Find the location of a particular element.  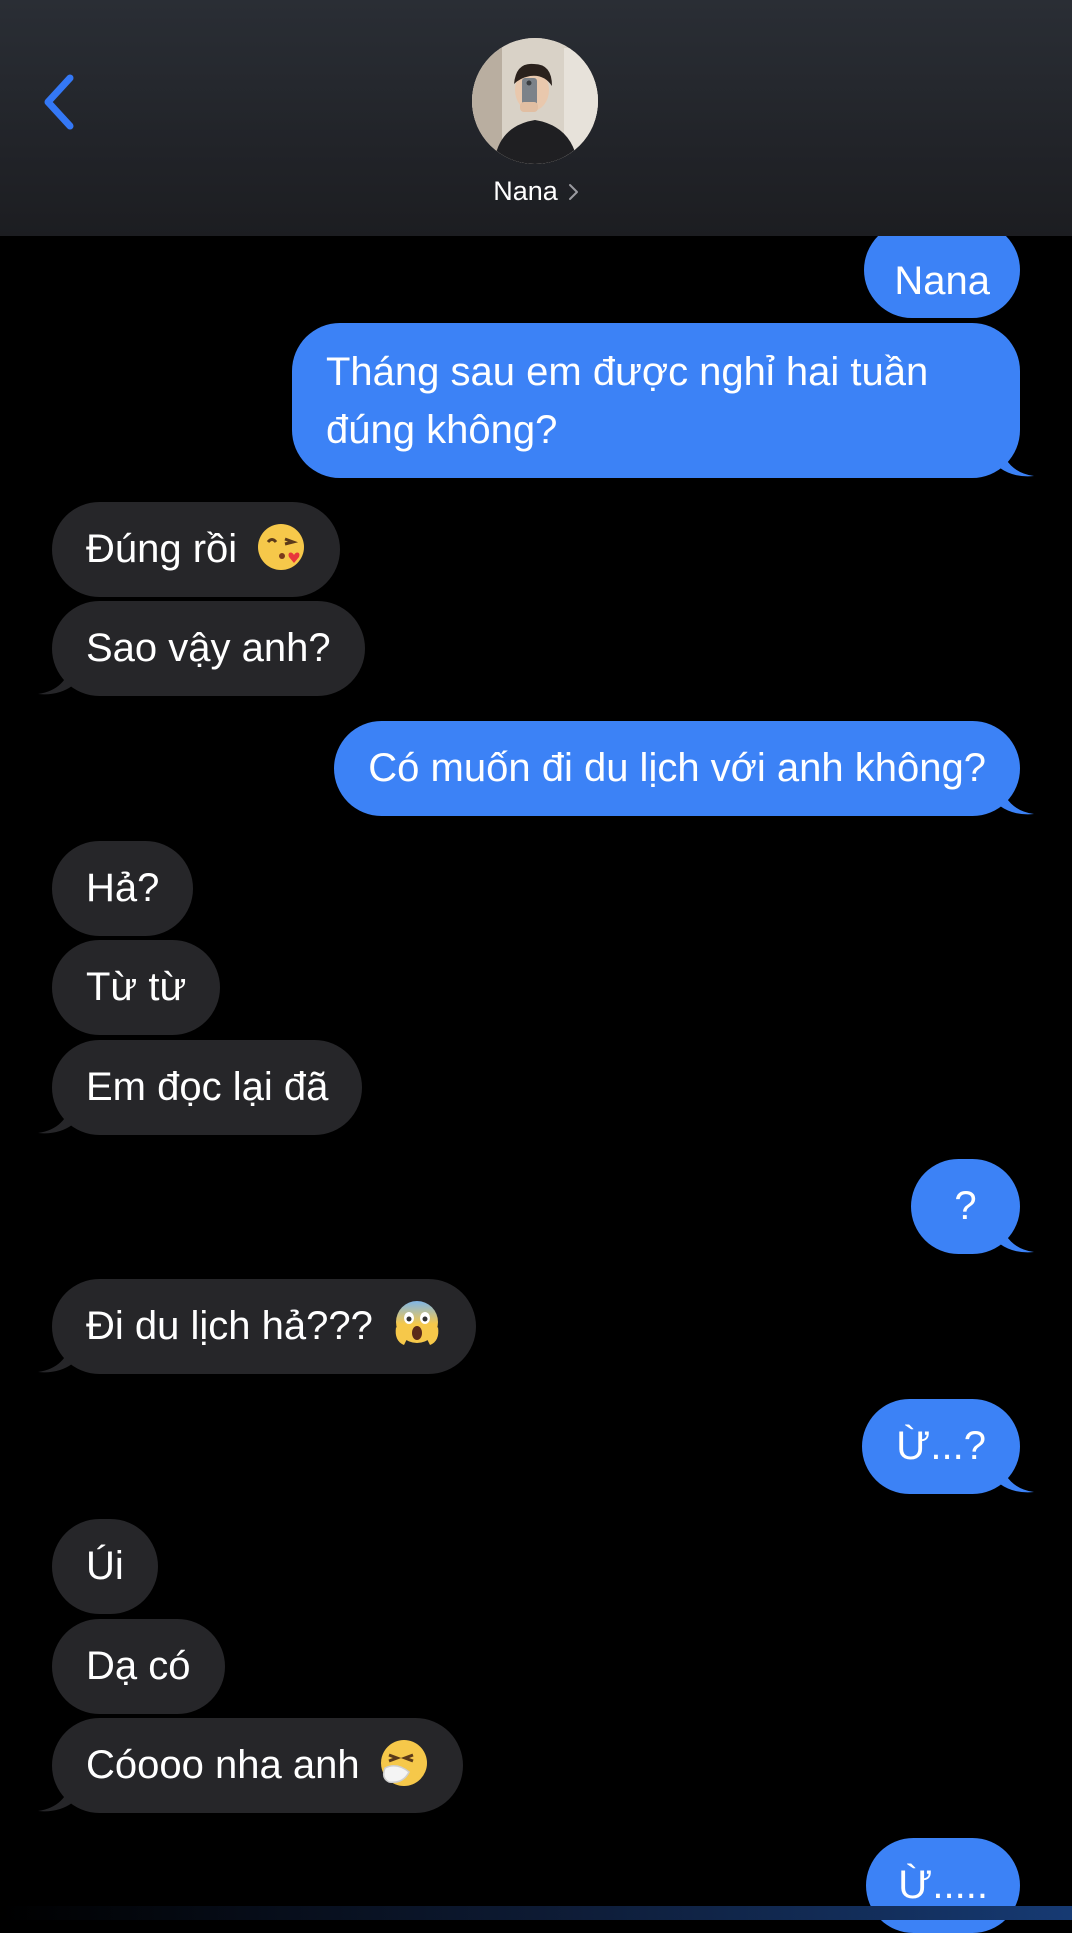

message-bubble-incoming: Sao vậy anh? is located at coordinates (208, 648).